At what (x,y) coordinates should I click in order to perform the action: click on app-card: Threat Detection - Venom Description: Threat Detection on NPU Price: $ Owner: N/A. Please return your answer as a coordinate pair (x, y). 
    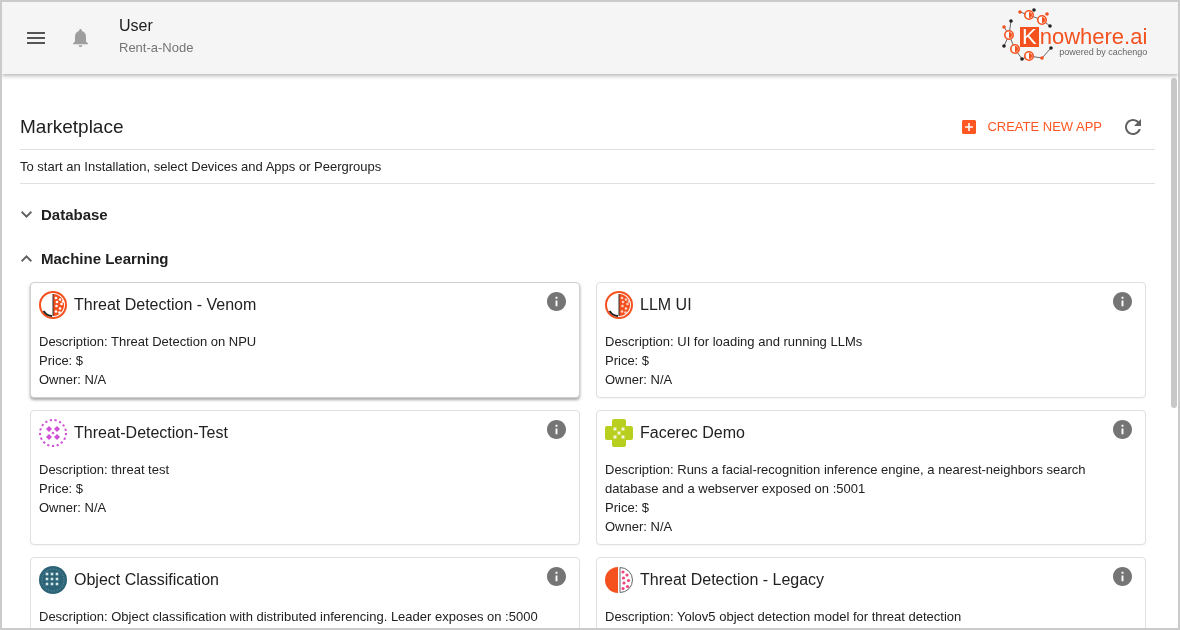
    Looking at the image, I should click on (305, 340).